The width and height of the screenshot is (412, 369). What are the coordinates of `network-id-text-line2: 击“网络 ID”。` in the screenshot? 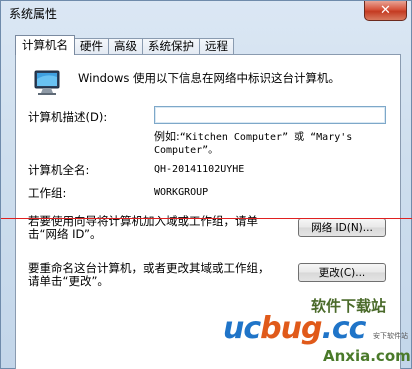 It's located at (65, 234).